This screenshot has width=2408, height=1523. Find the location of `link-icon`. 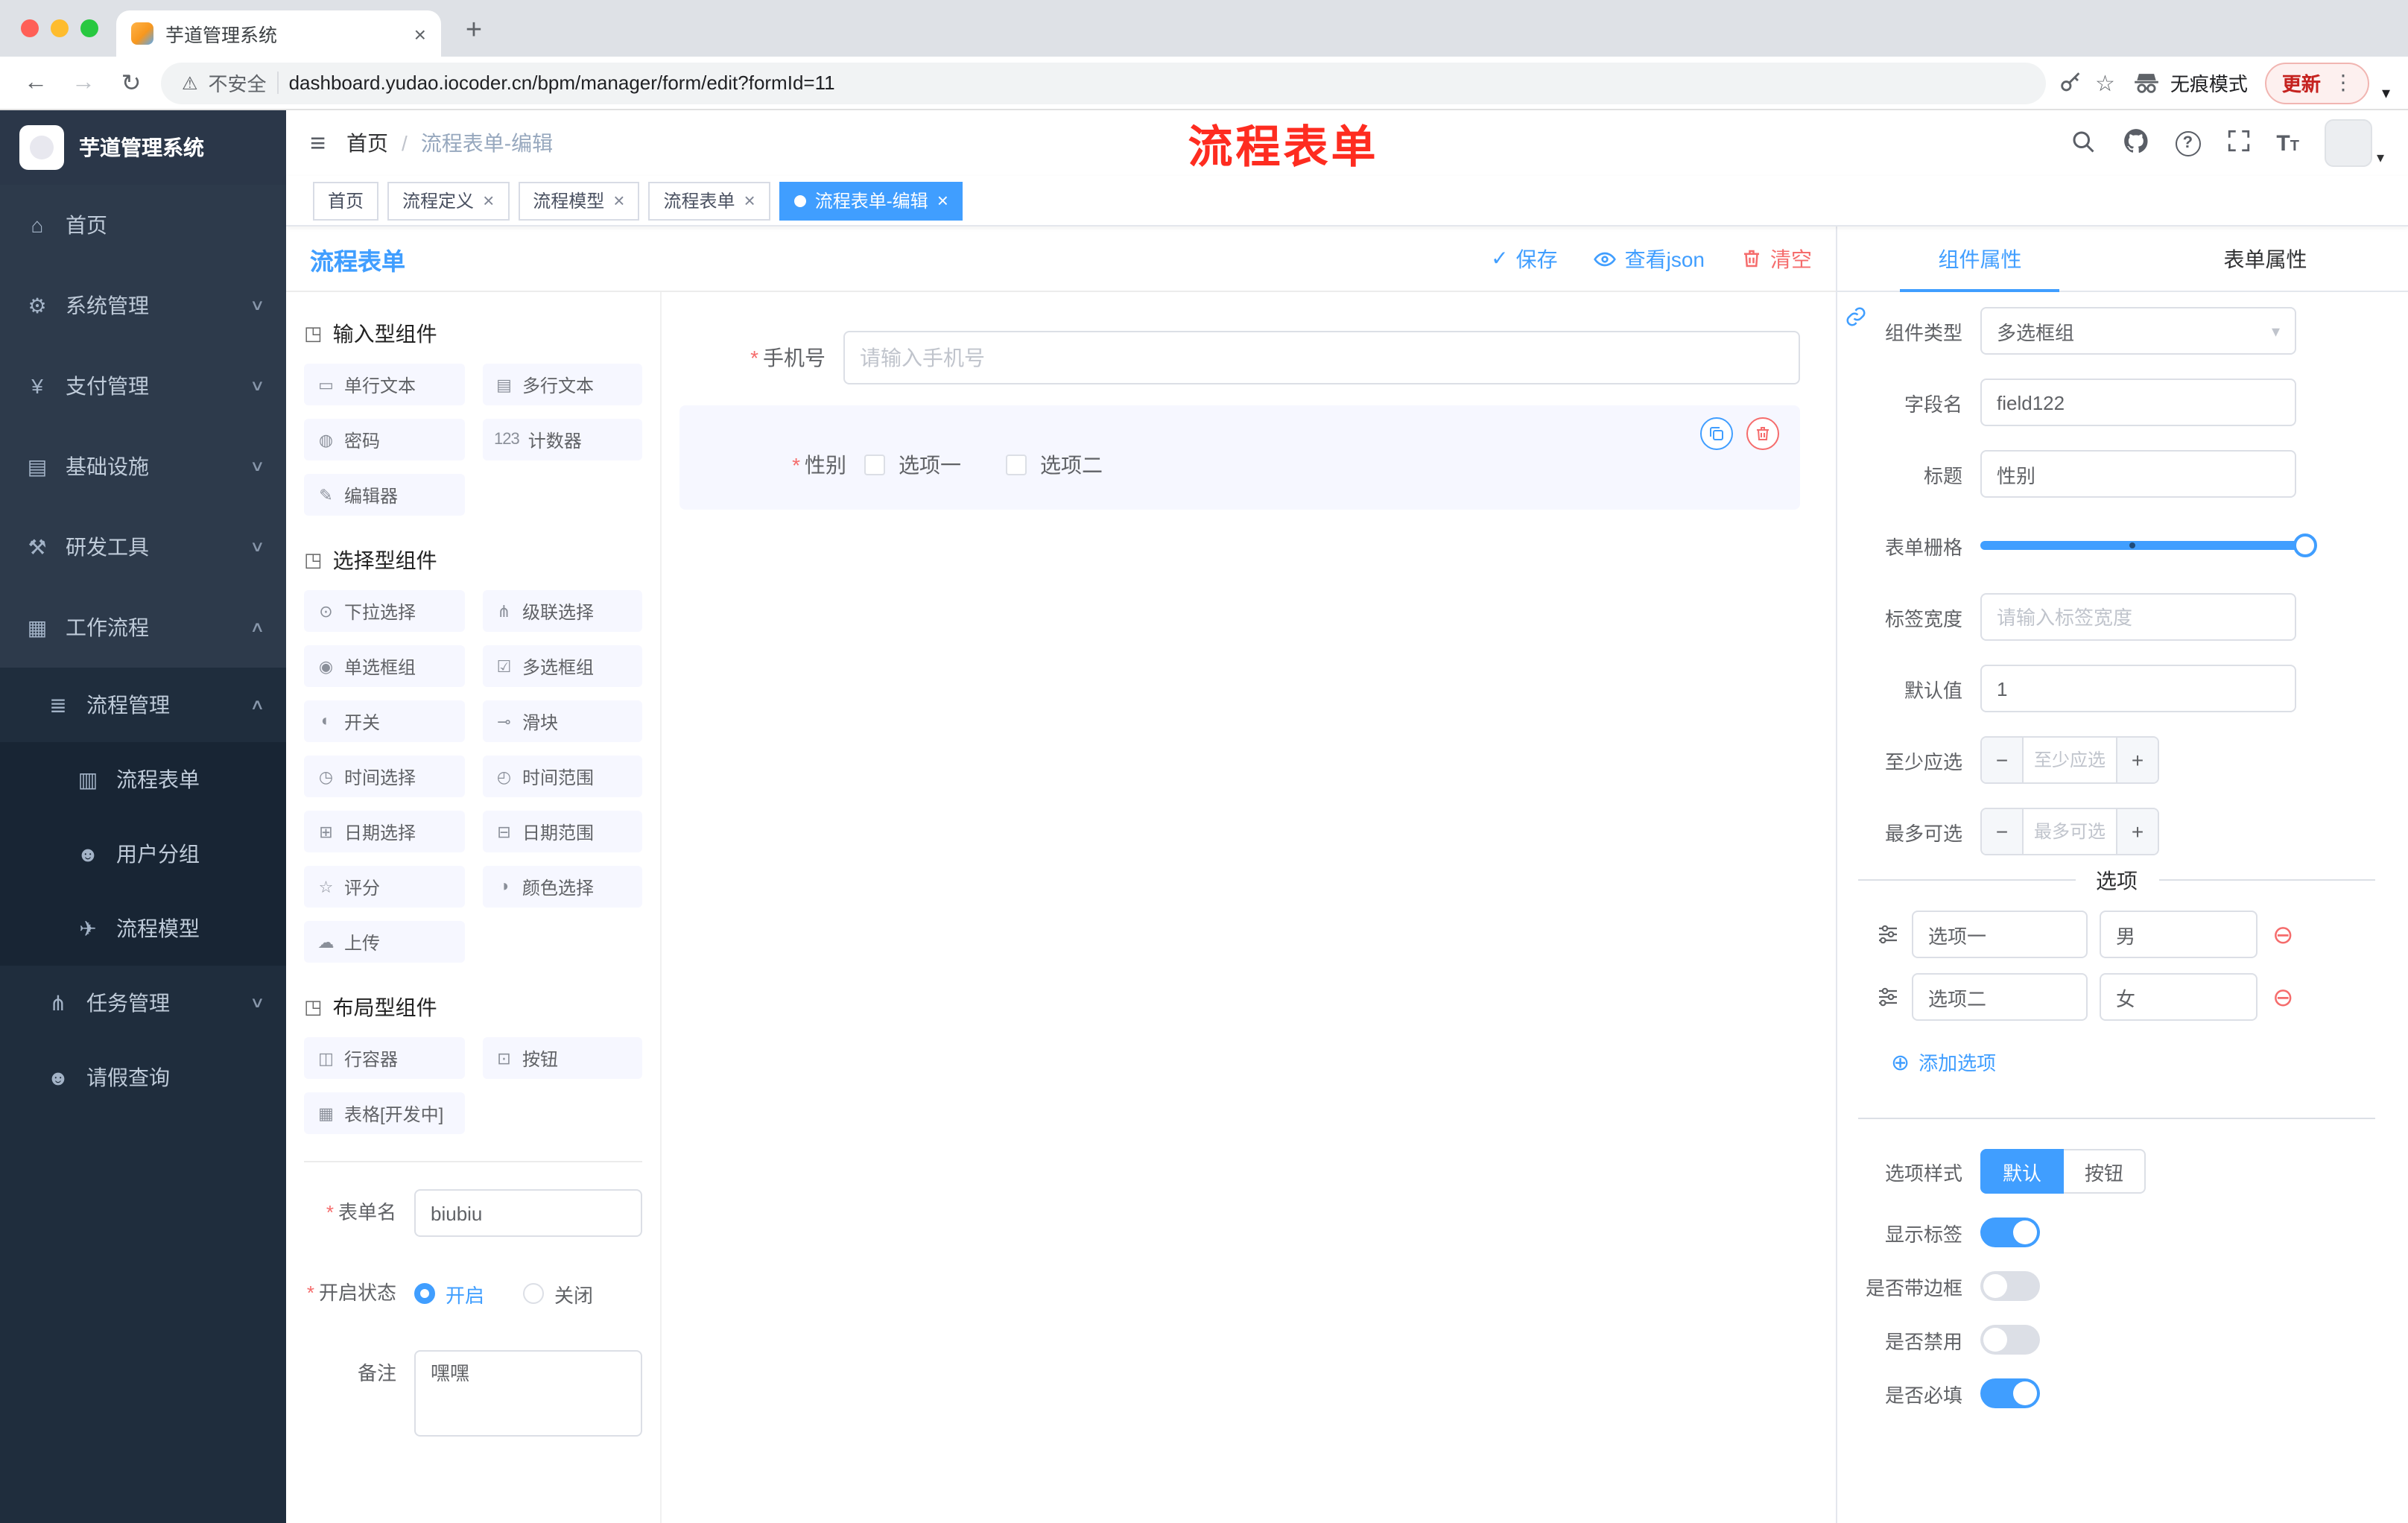

link-icon is located at coordinates (1856, 317).